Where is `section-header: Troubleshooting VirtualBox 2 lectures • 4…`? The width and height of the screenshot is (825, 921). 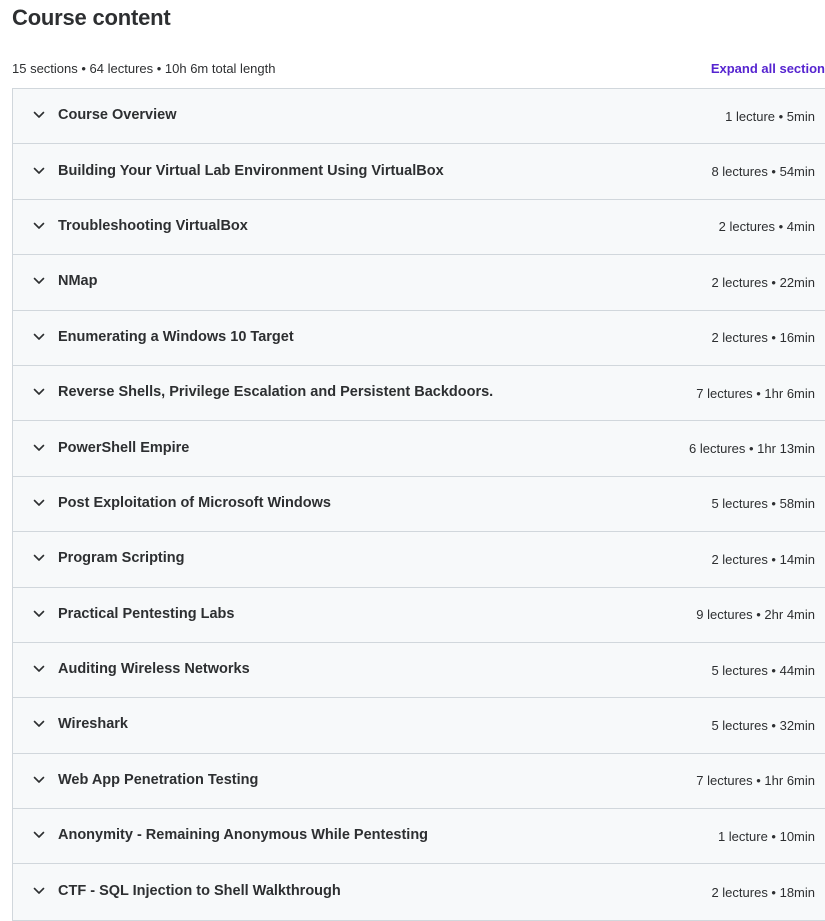
section-header: Troubleshooting VirtualBox 2 lectures • 4… is located at coordinates (419, 227).